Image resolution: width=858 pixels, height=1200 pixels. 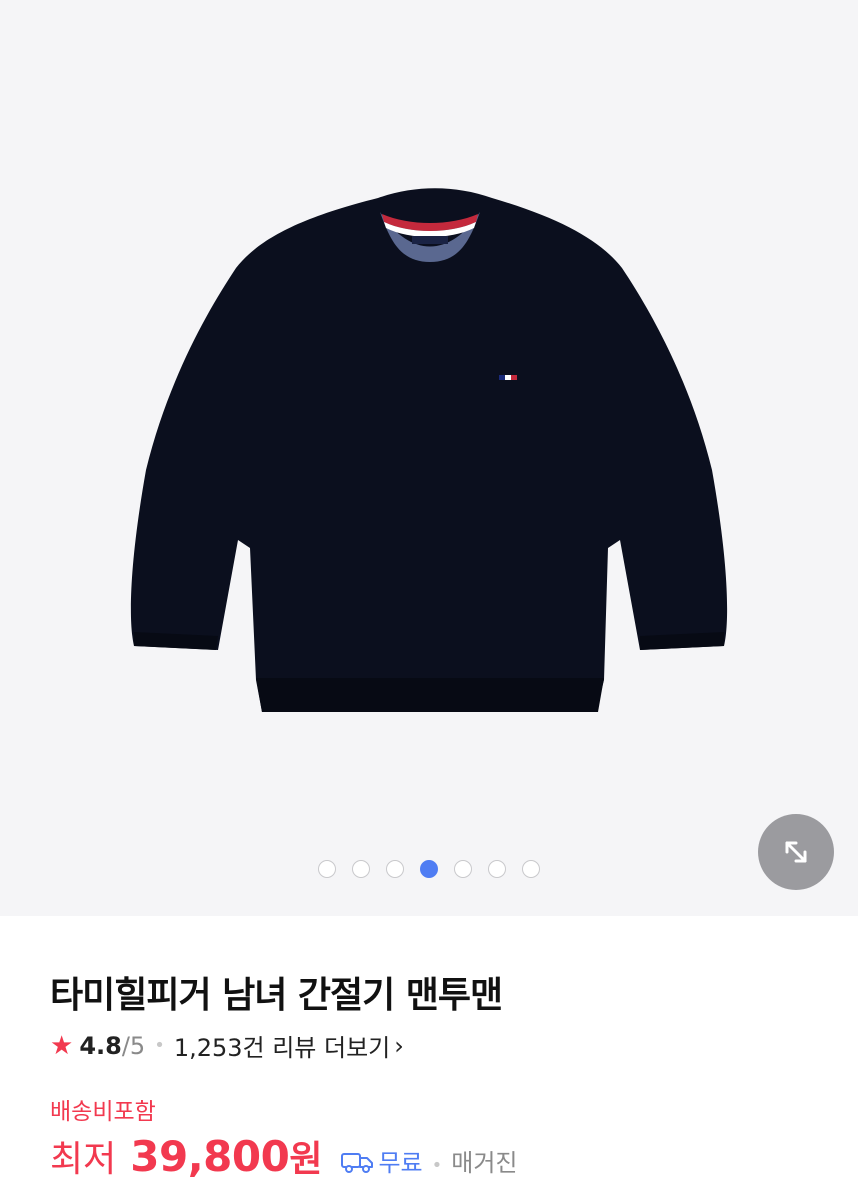 I want to click on price-label: 최저, so click(x=83, y=1159).